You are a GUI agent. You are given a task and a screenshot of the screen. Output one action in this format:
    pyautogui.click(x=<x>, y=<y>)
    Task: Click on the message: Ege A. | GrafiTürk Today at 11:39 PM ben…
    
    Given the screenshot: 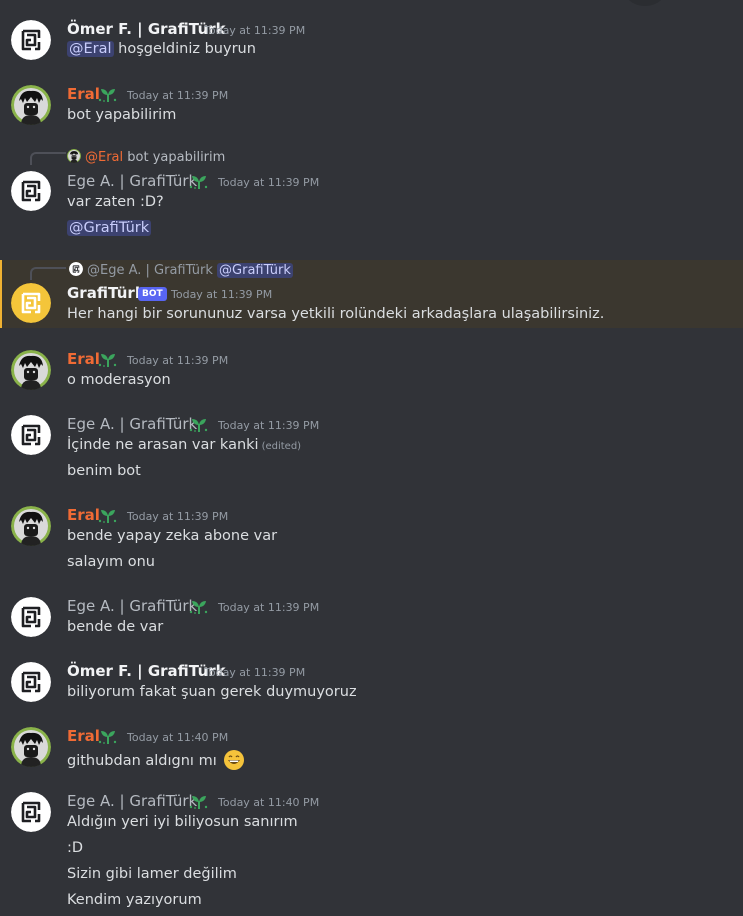 What is the action you would take?
    pyautogui.click(x=371, y=617)
    